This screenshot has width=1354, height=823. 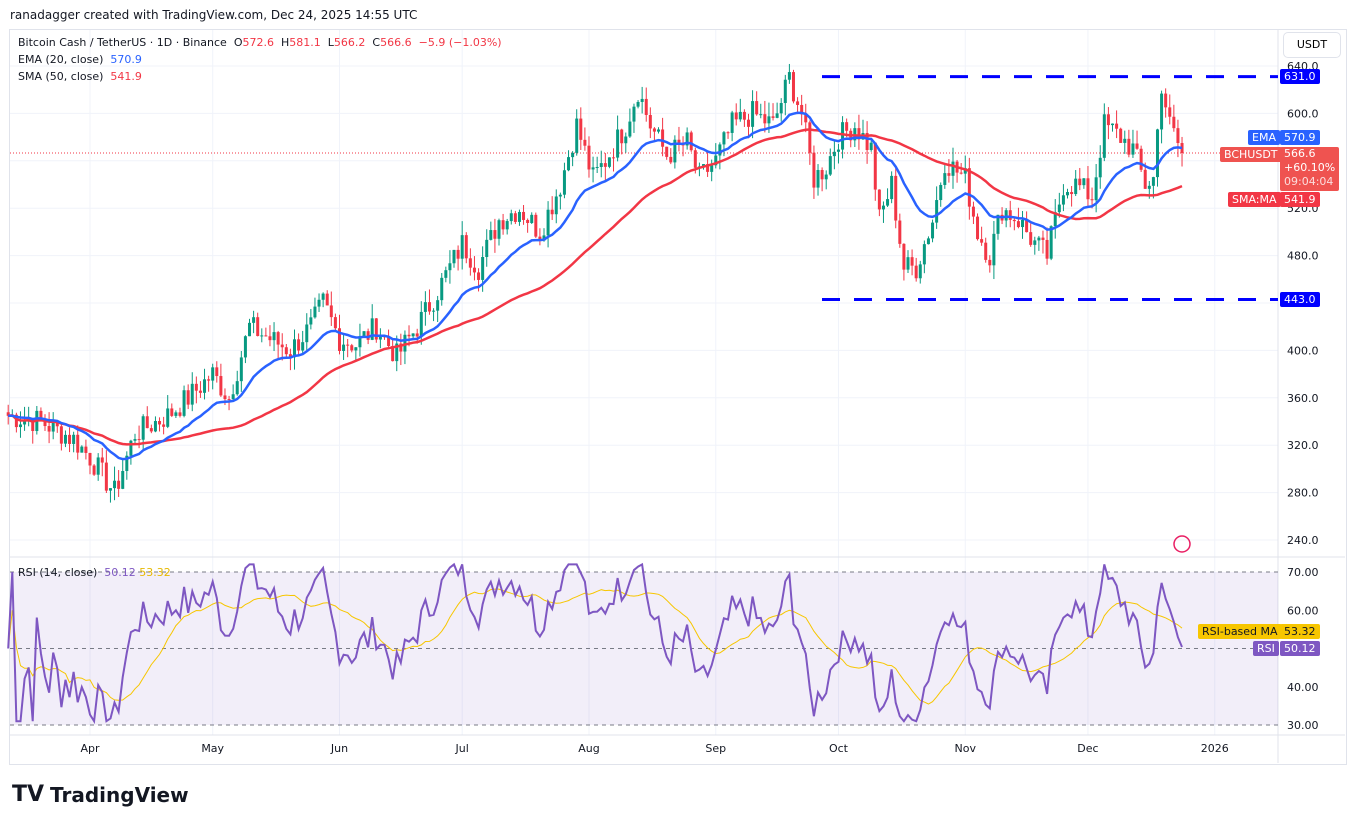 I want to click on rsi-tag: 50.12, so click(x=1300, y=648).